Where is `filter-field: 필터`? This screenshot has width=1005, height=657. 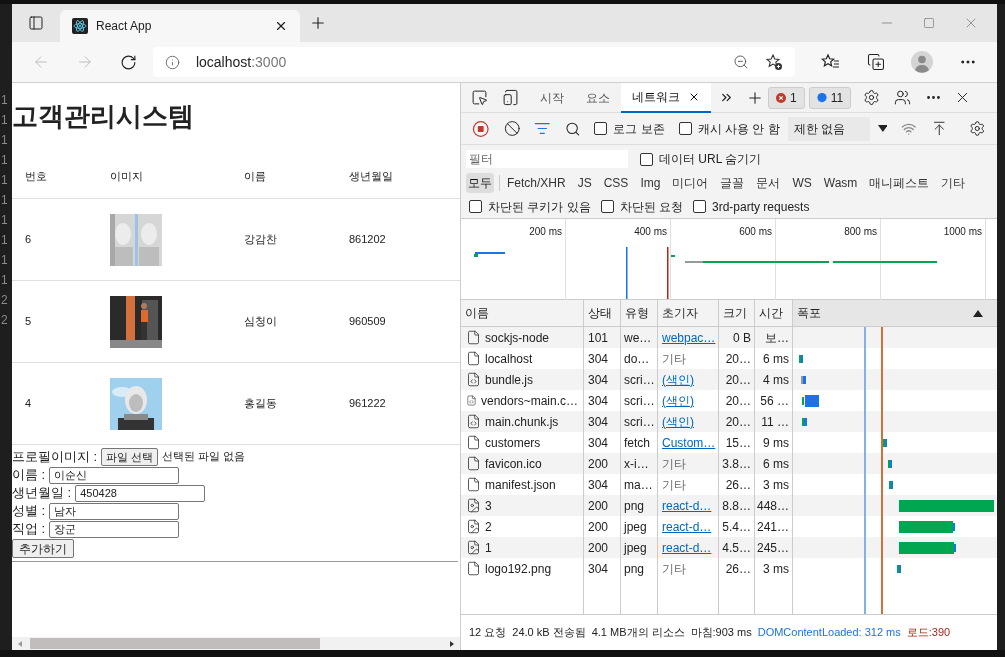
filter-field: 필터 is located at coordinates (547, 159).